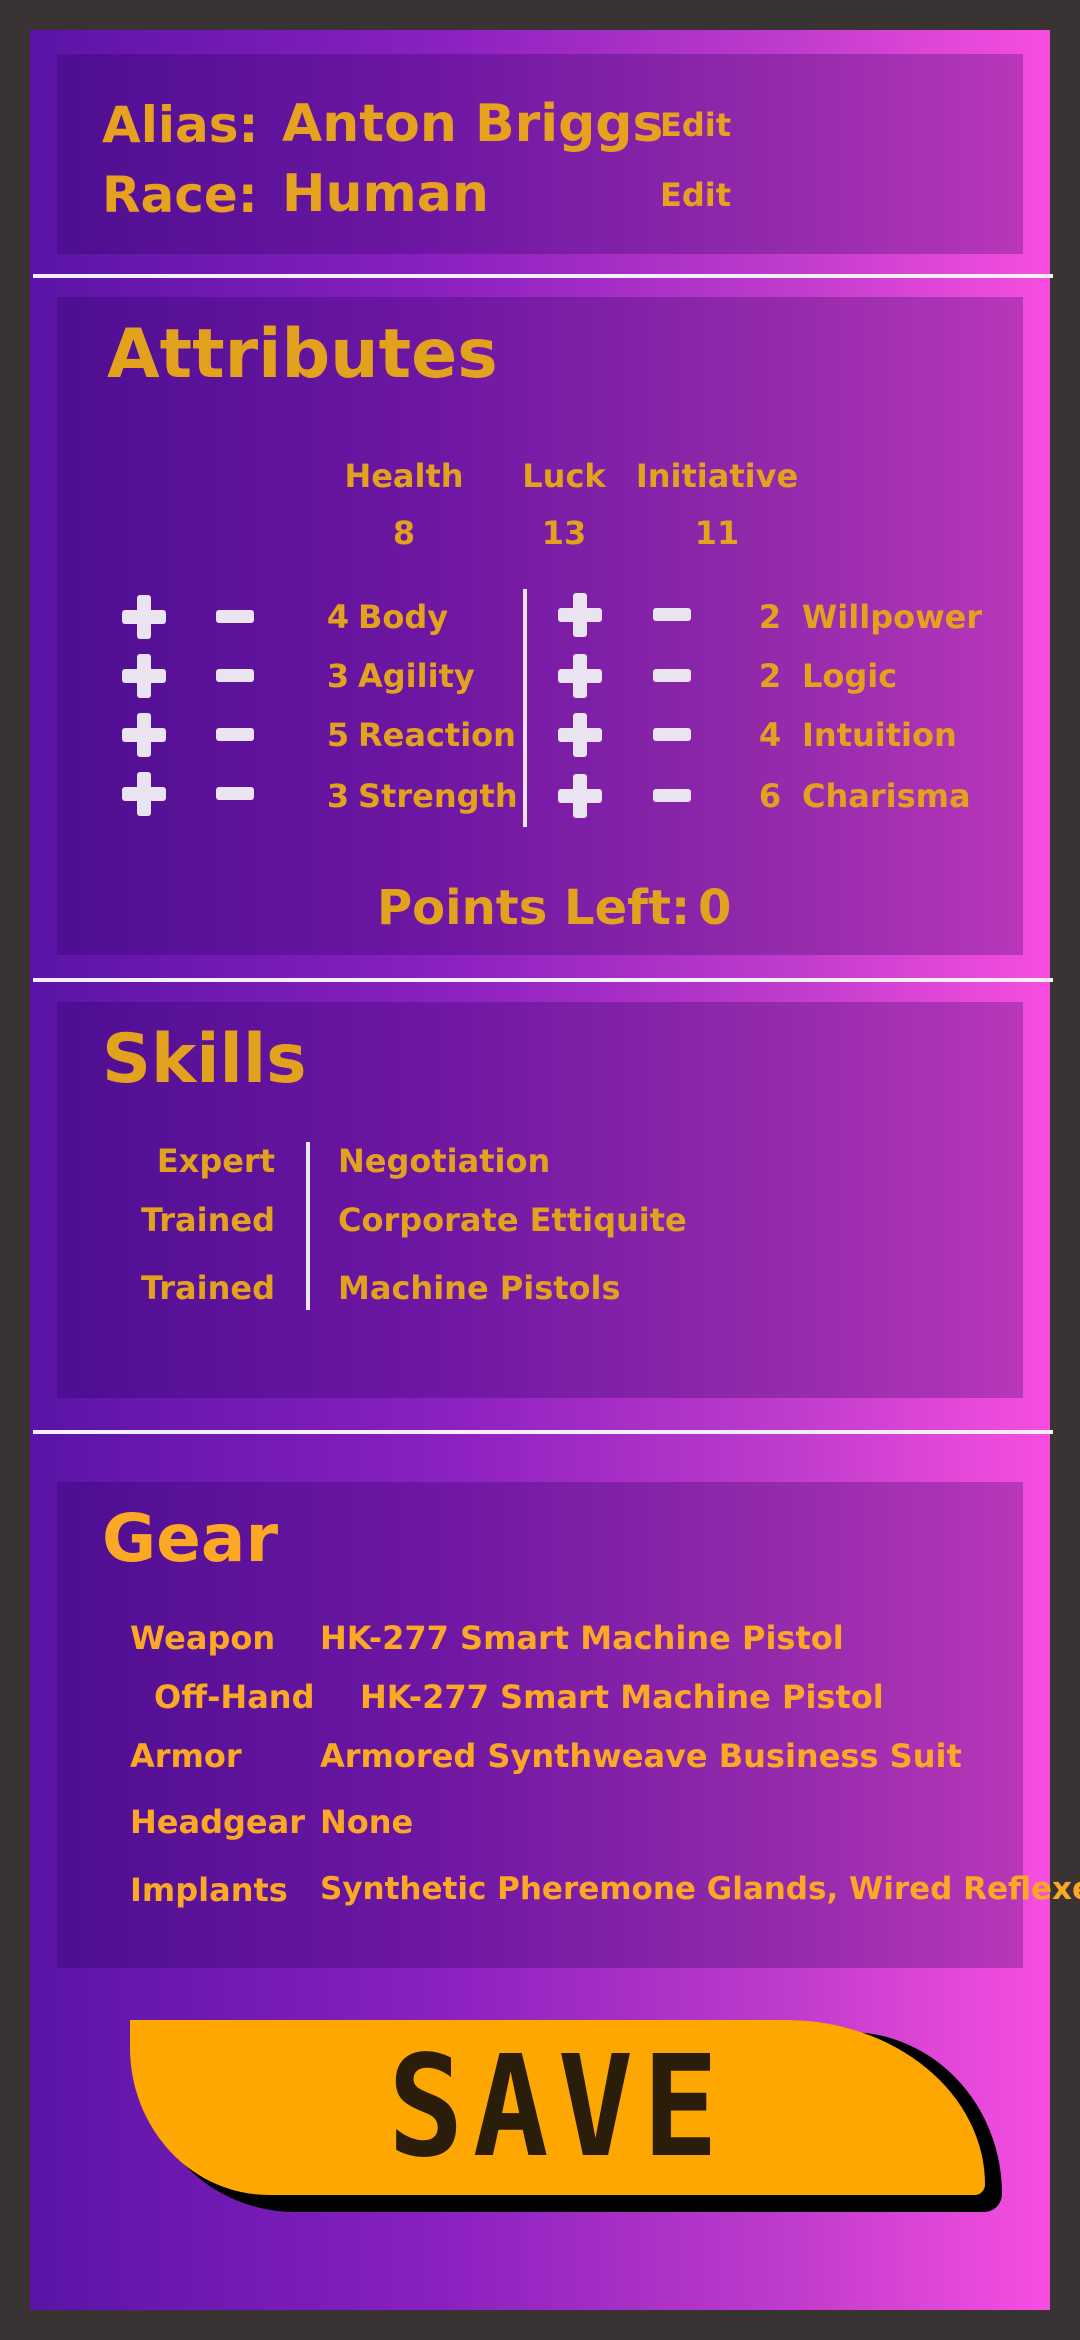 The height and width of the screenshot is (2340, 1080). Describe the element at coordinates (525, 708) in the screenshot. I see `attributes-column-divider` at that location.